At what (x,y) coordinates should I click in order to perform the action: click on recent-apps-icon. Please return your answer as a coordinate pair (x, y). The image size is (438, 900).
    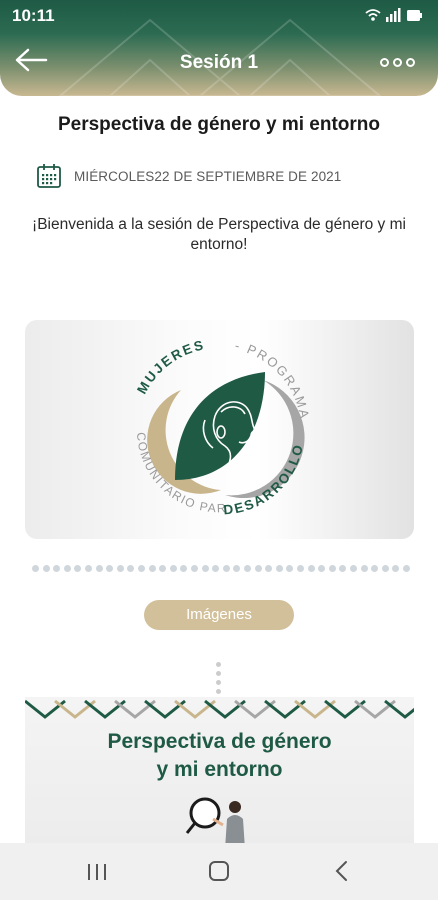
    Looking at the image, I should click on (97, 872).